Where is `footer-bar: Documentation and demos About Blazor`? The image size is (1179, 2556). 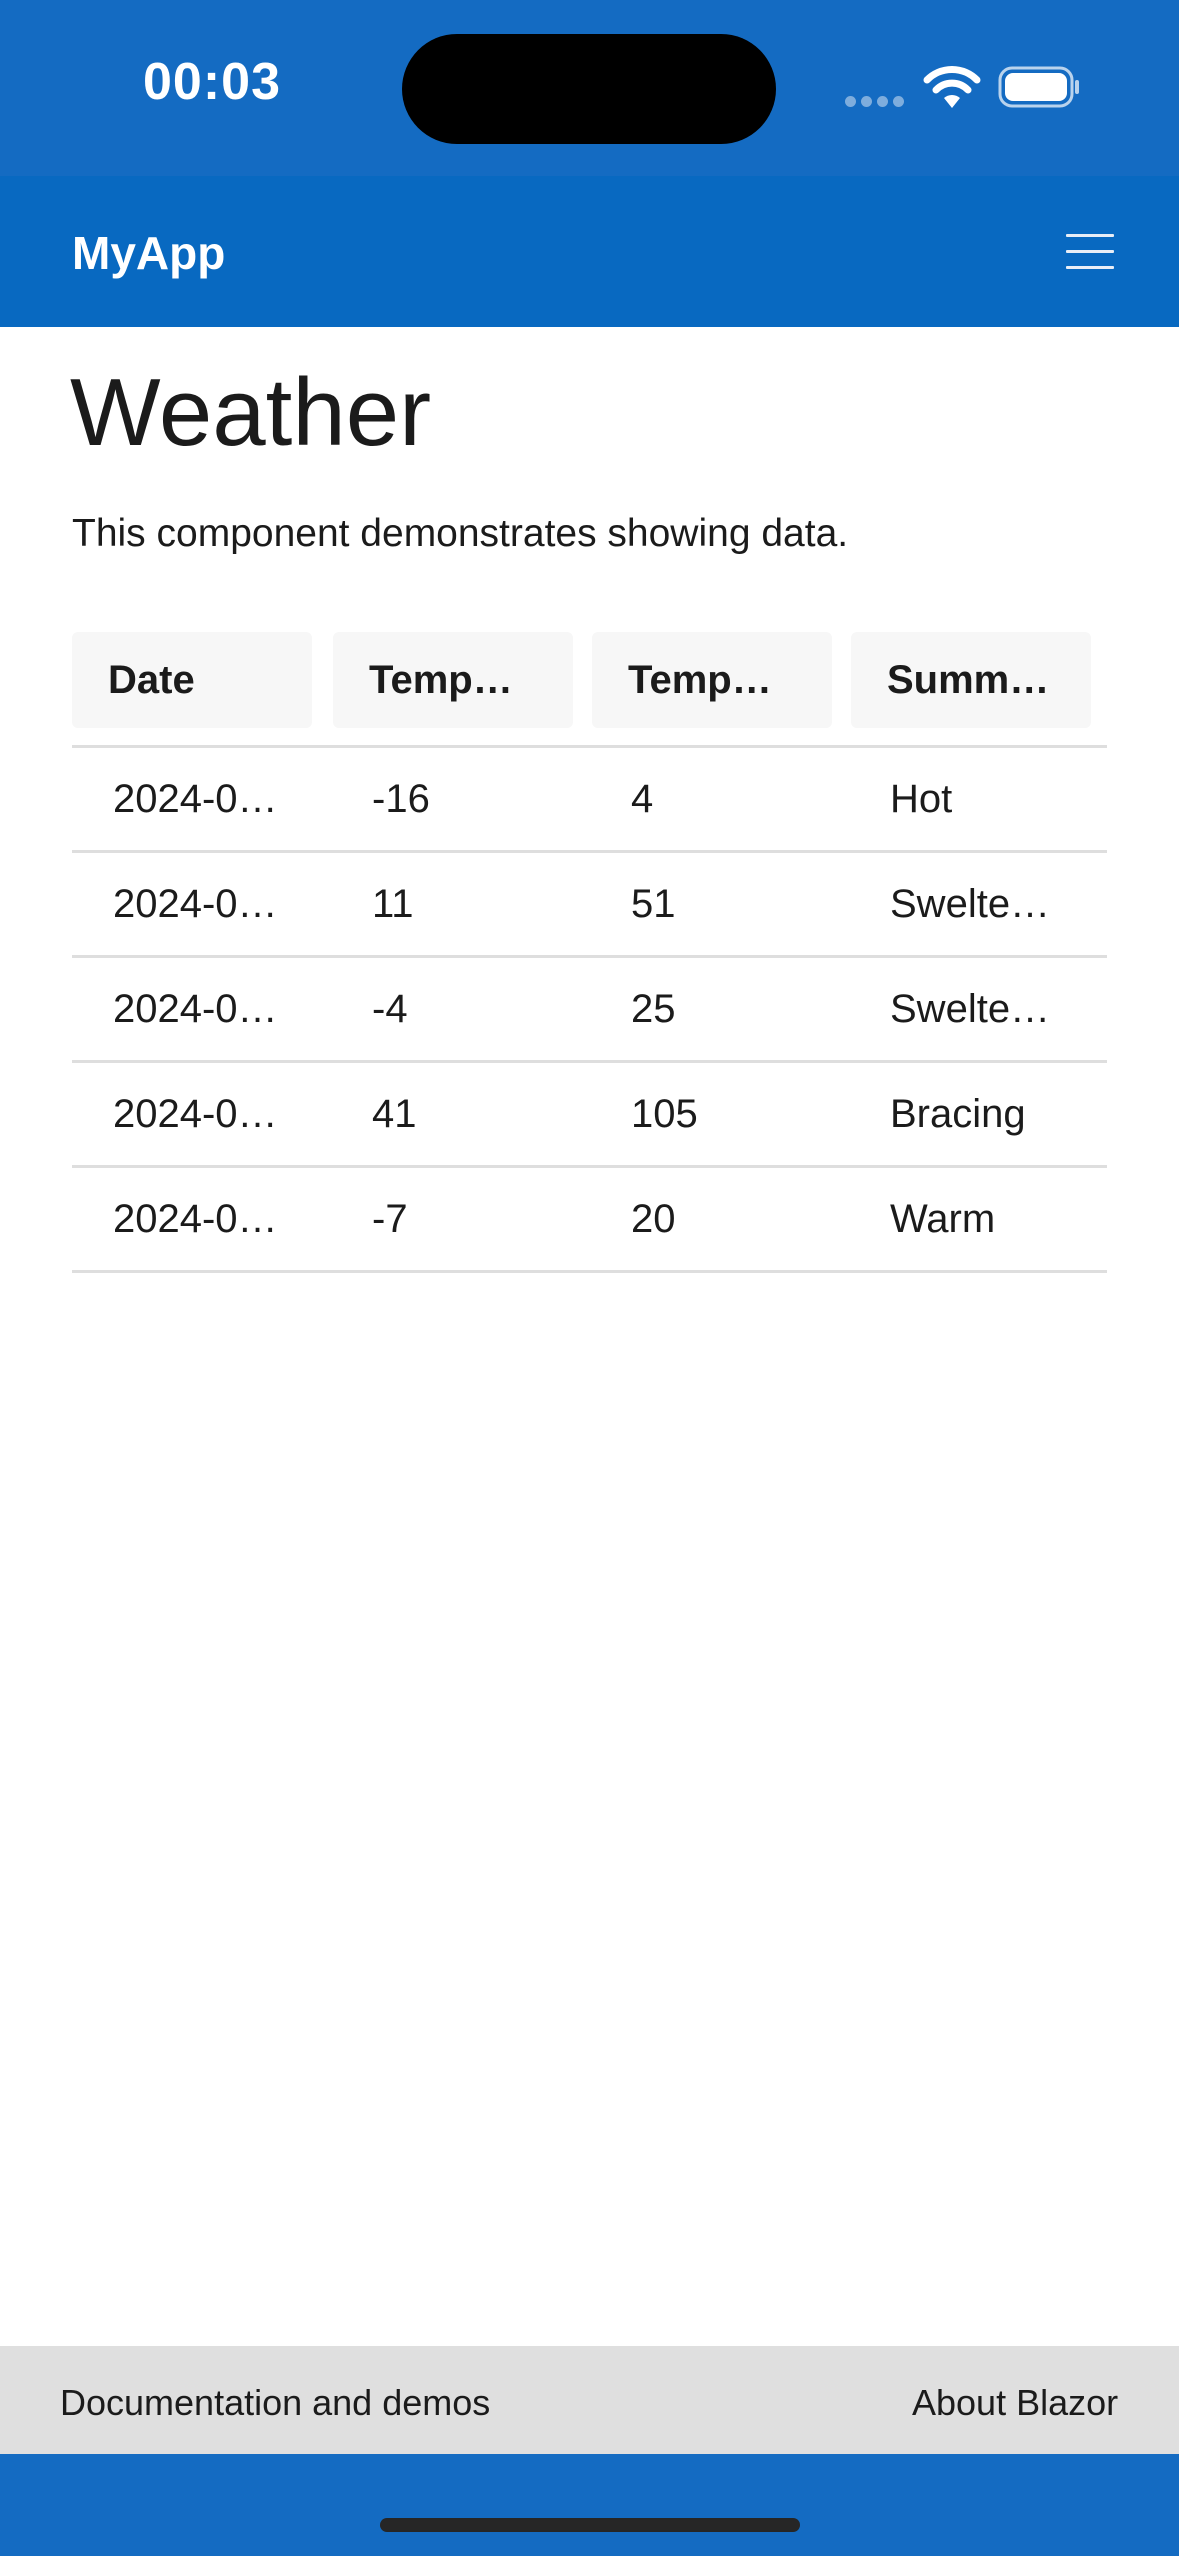 footer-bar: Documentation and demos About Blazor is located at coordinates (589, 2400).